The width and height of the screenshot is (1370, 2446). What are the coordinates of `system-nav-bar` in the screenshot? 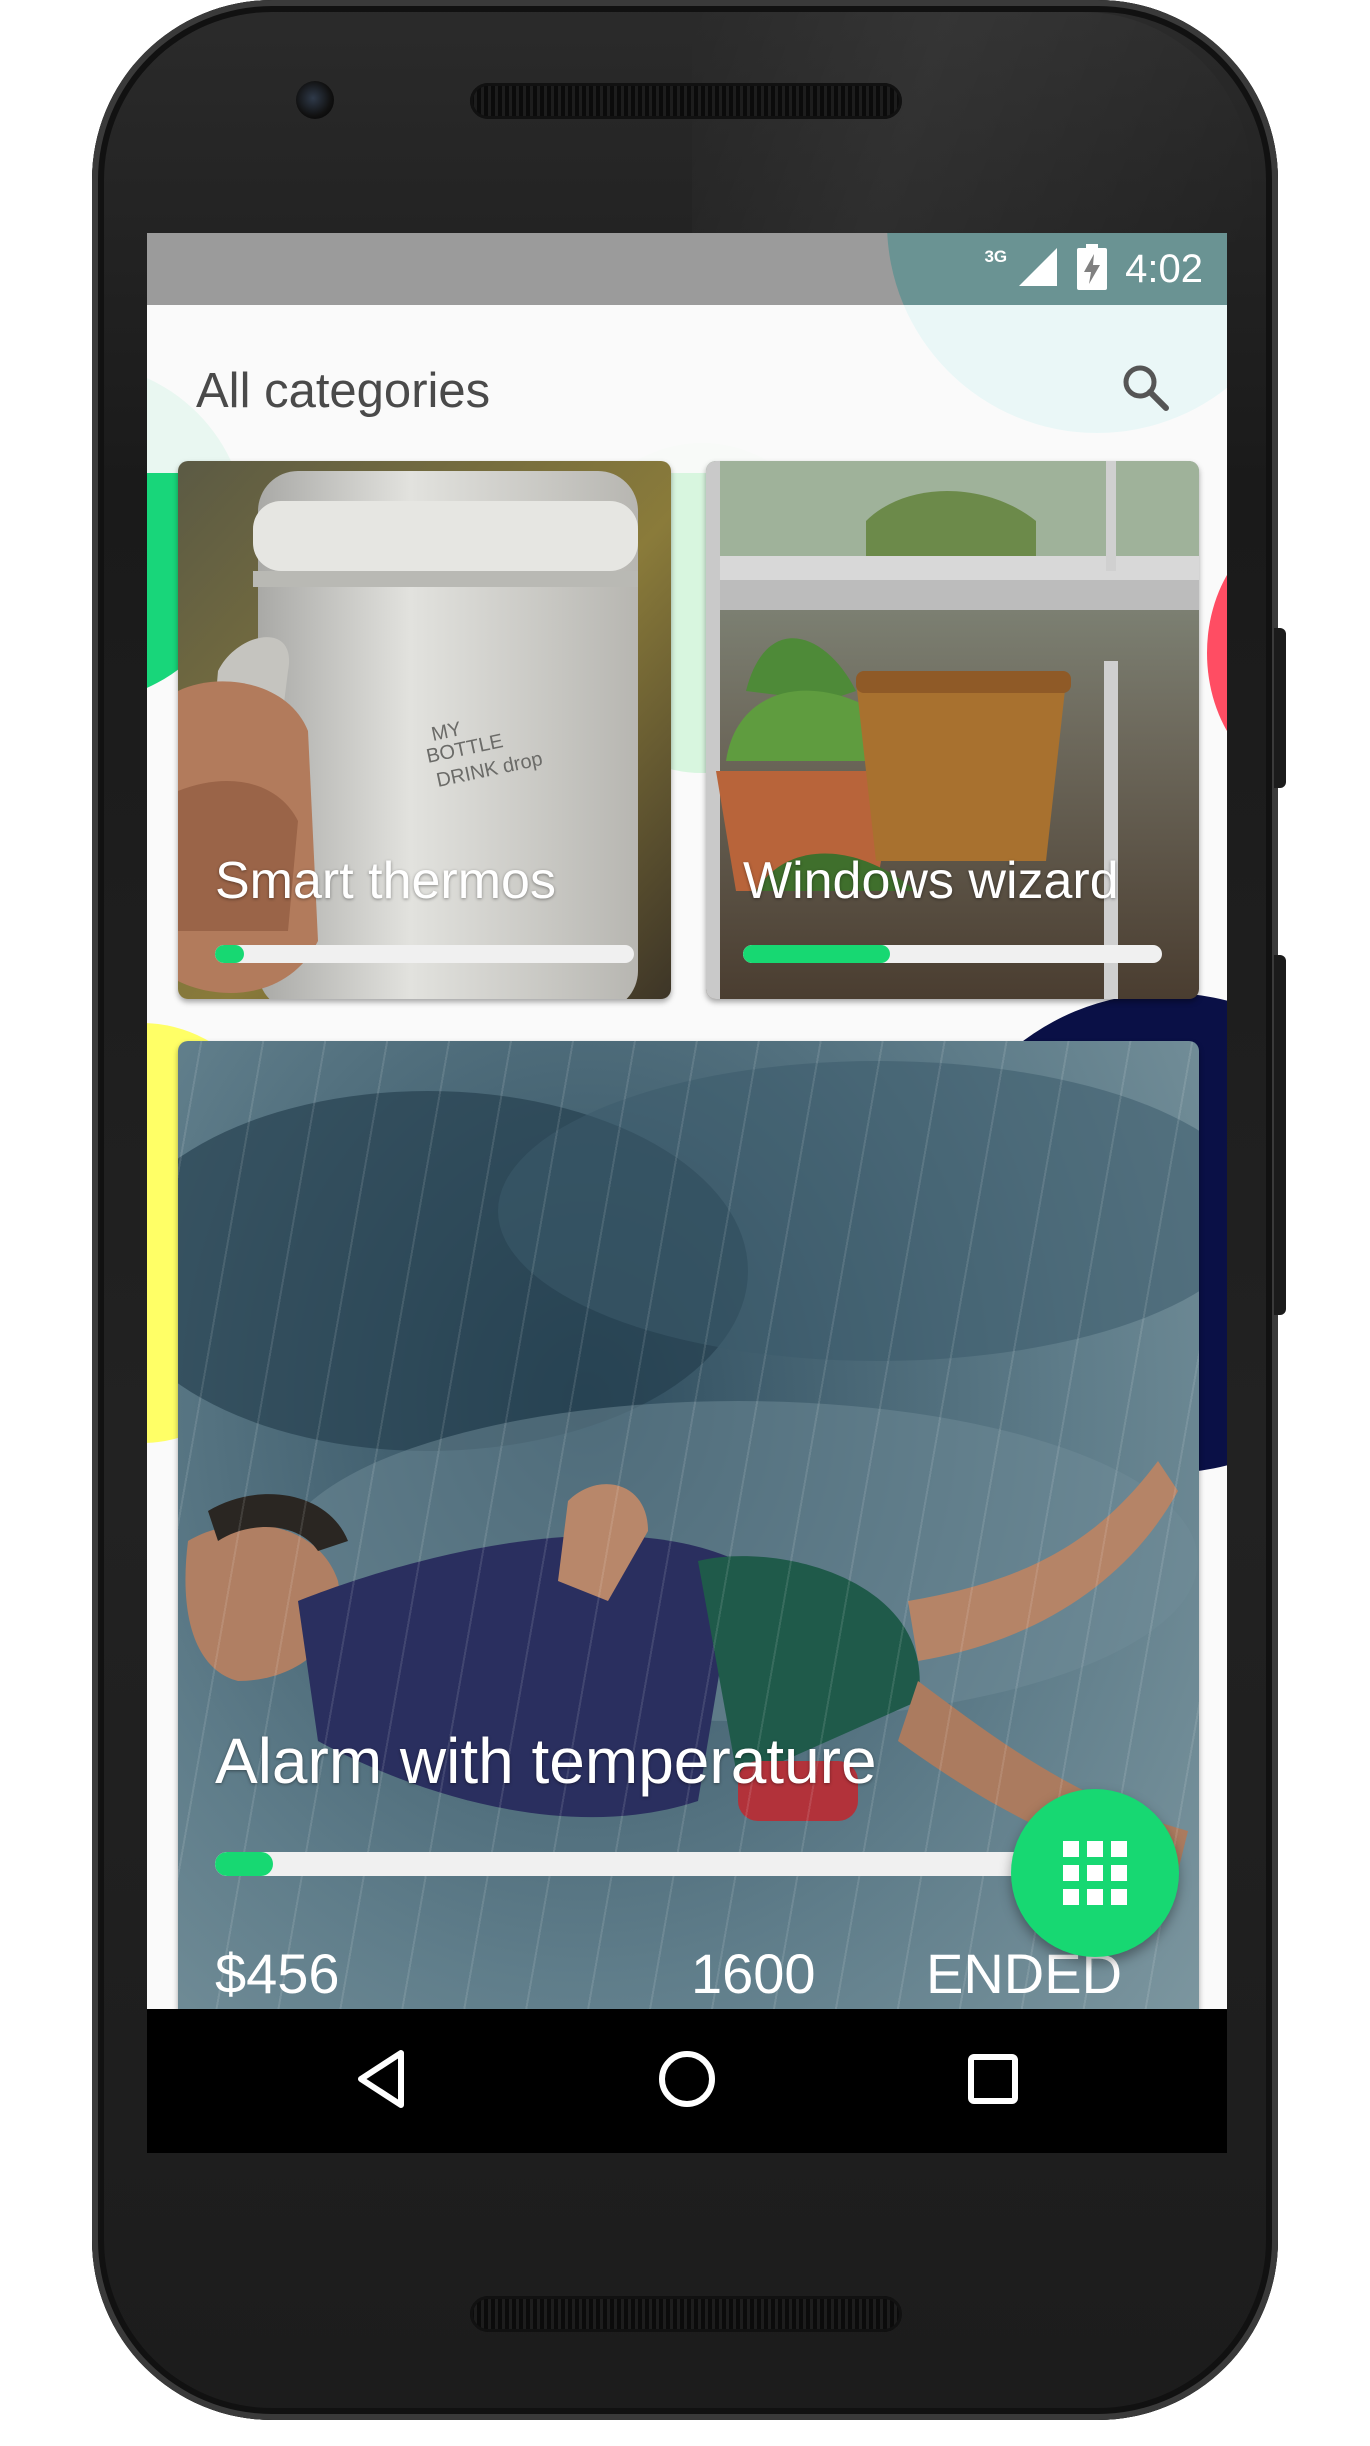 It's located at (687, 2081).